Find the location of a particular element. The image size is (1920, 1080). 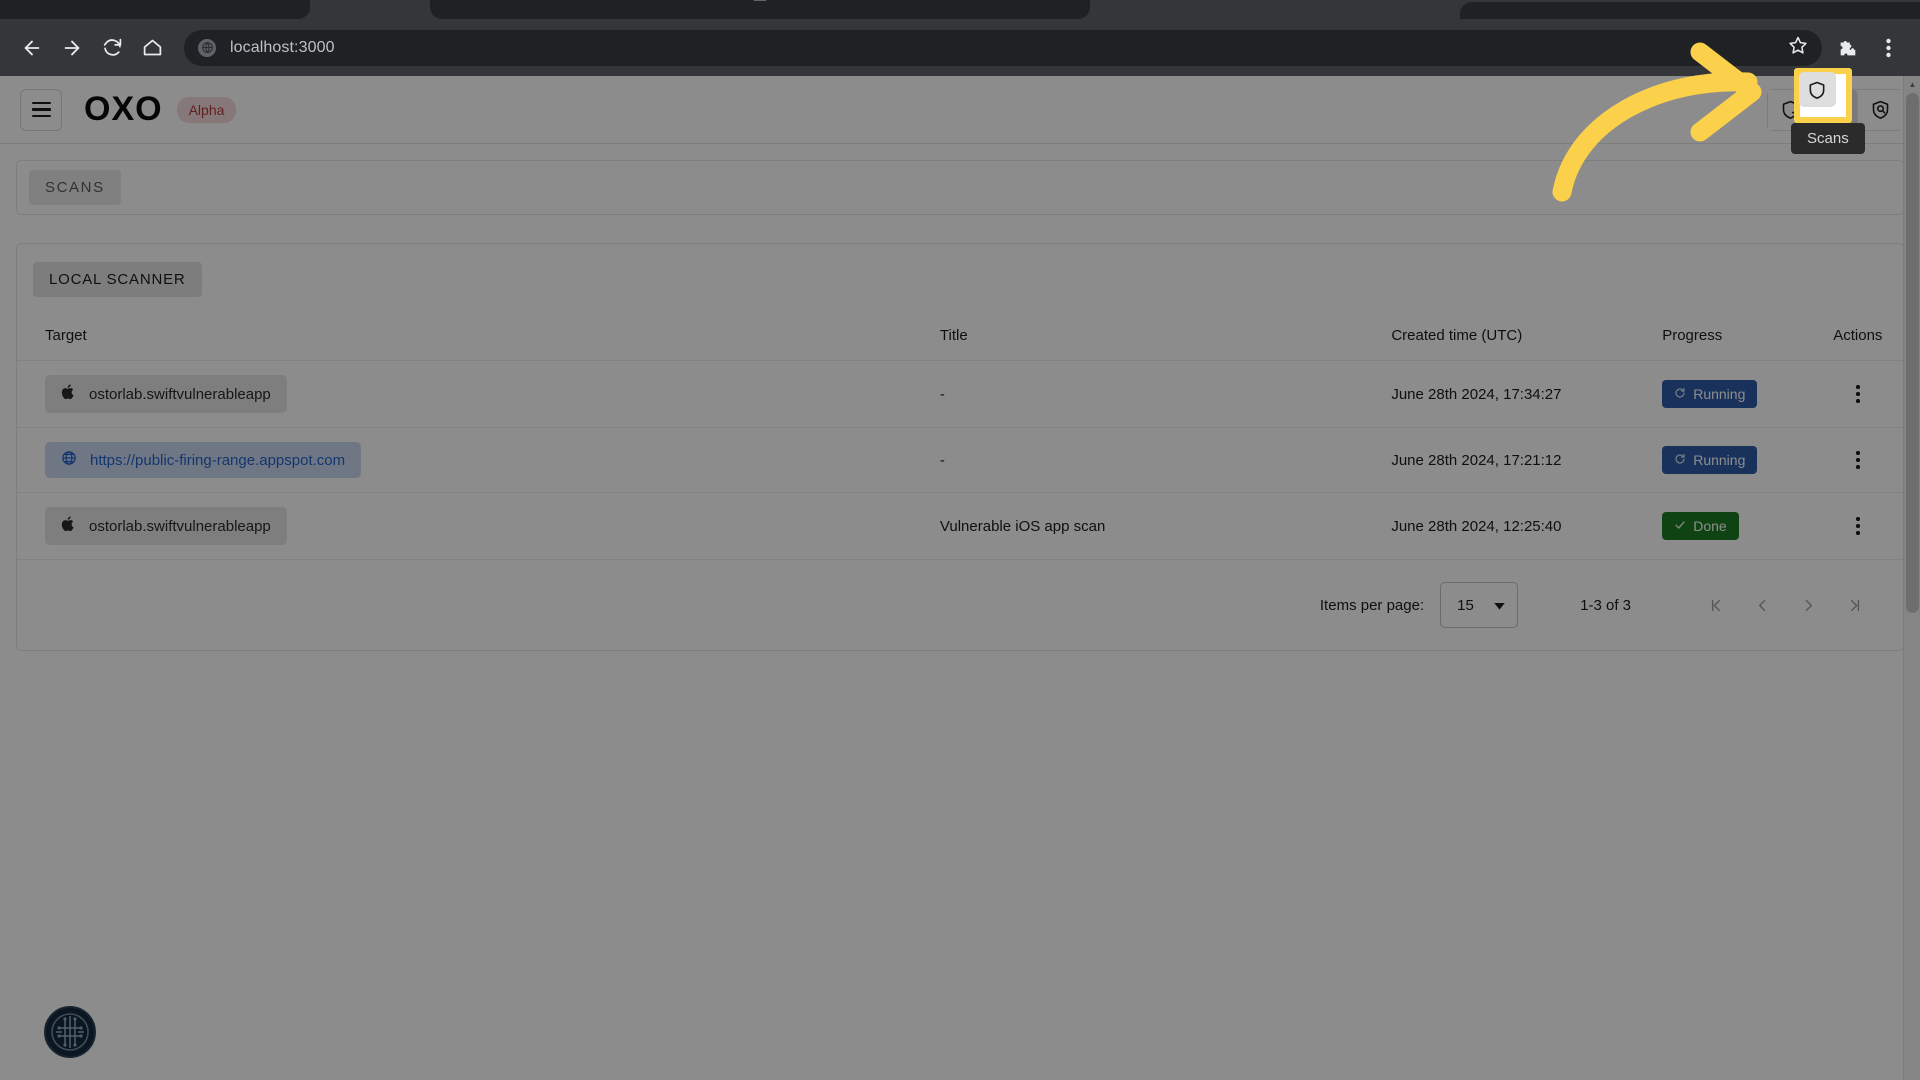

browser-tab-strip is located at coordinates (960, 9).